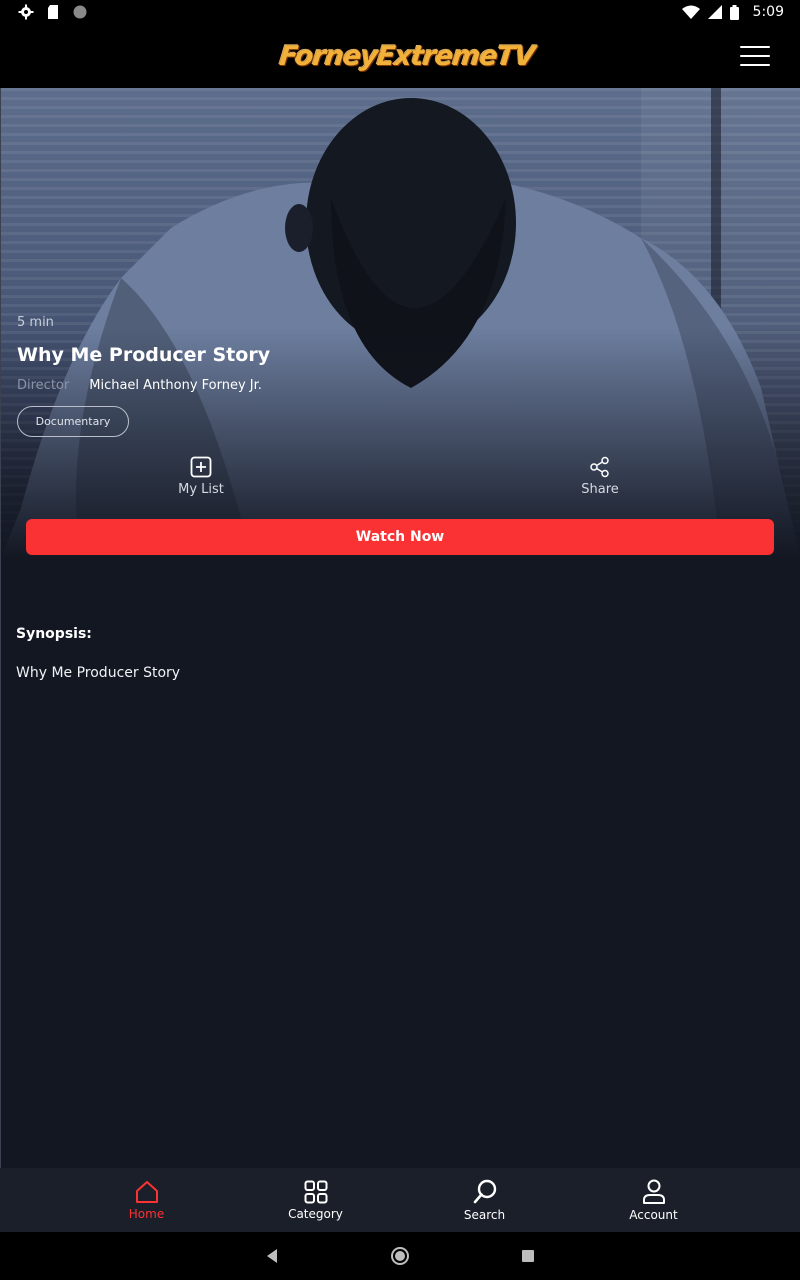 Image resolution: width=800 pixels, height=1280 pixels. What do you see at coordinates (400, 12) in the screenshot?
I see `status-bar: 5:09` at bounding box center [400, 12].